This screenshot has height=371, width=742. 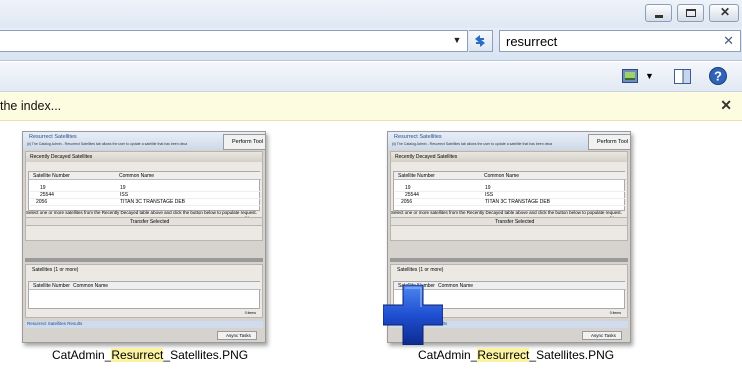 What do you see at coordinates (659, 16) in the screenshot?
I see `minimize-icon` at bounding box center [659, 16].